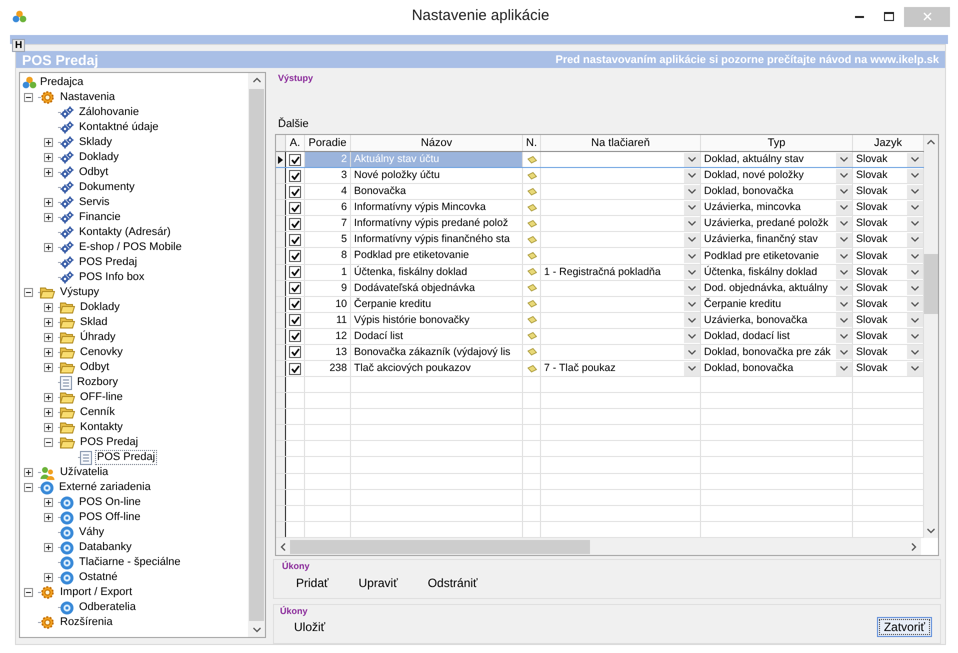 The width and height of the screenshot is (958, 653). Describe the element at coordinates (888, 143) in the screenshot. I see `column-header: Jazyk` at that location.